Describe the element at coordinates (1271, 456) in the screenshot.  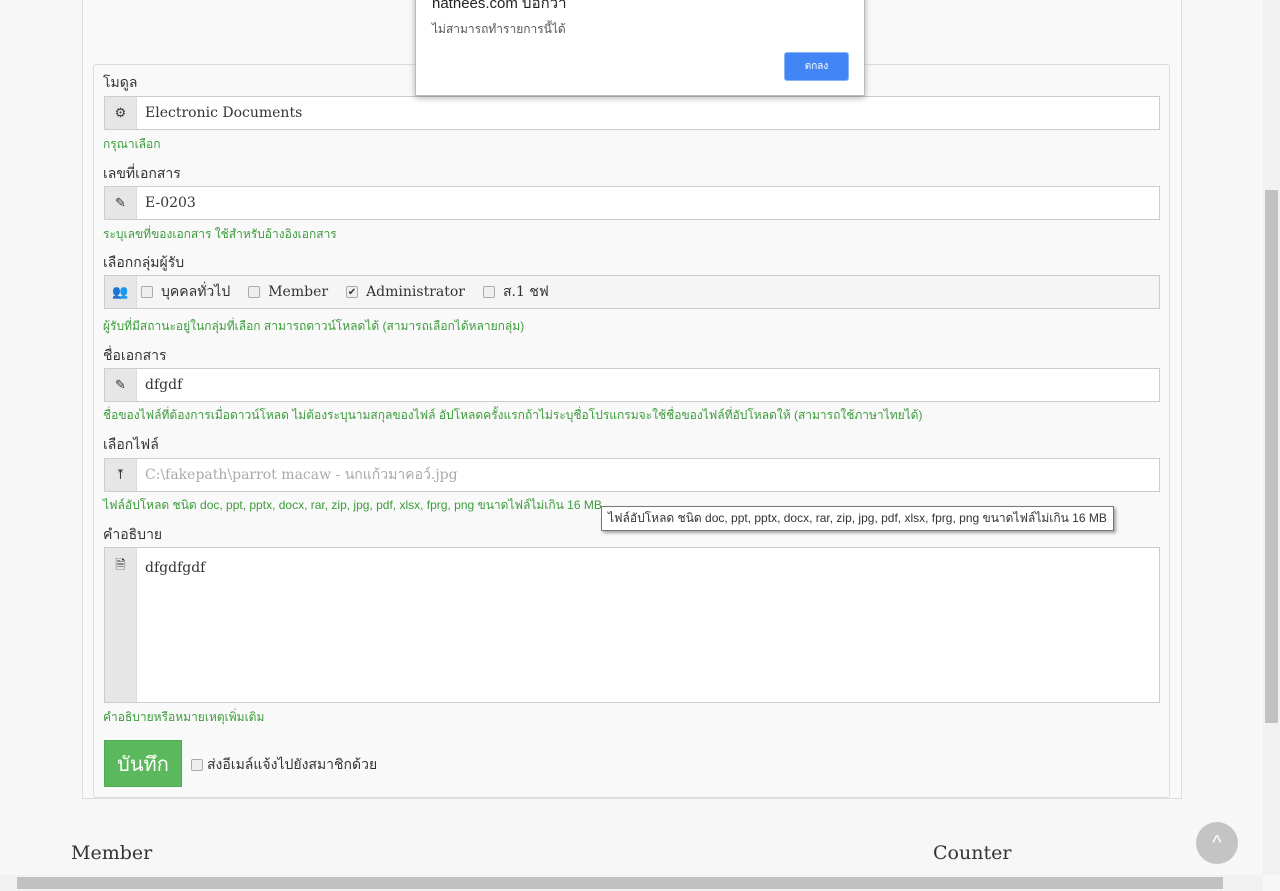
I see `vertical-scrollbar-thumb` at that location.